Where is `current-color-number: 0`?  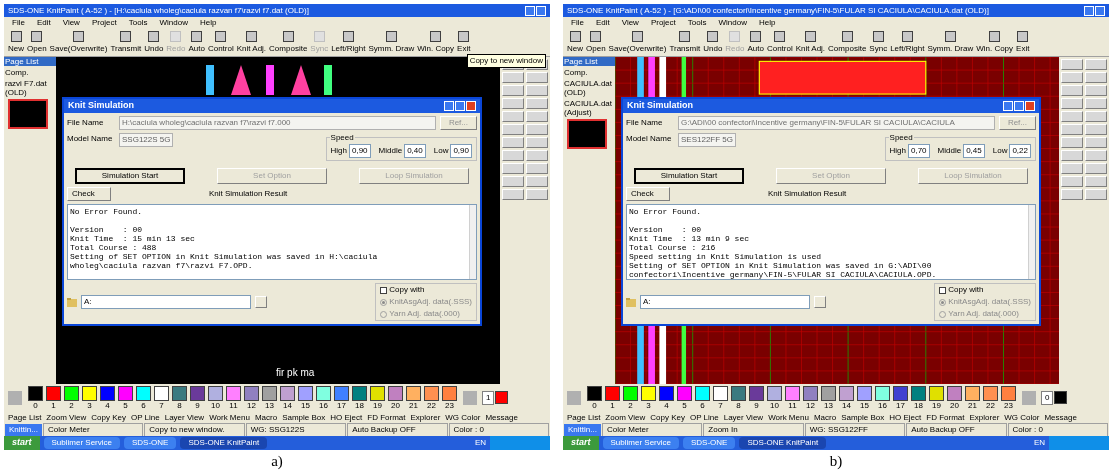
current-color-number: 0 is located at coordinates (1047, 397).